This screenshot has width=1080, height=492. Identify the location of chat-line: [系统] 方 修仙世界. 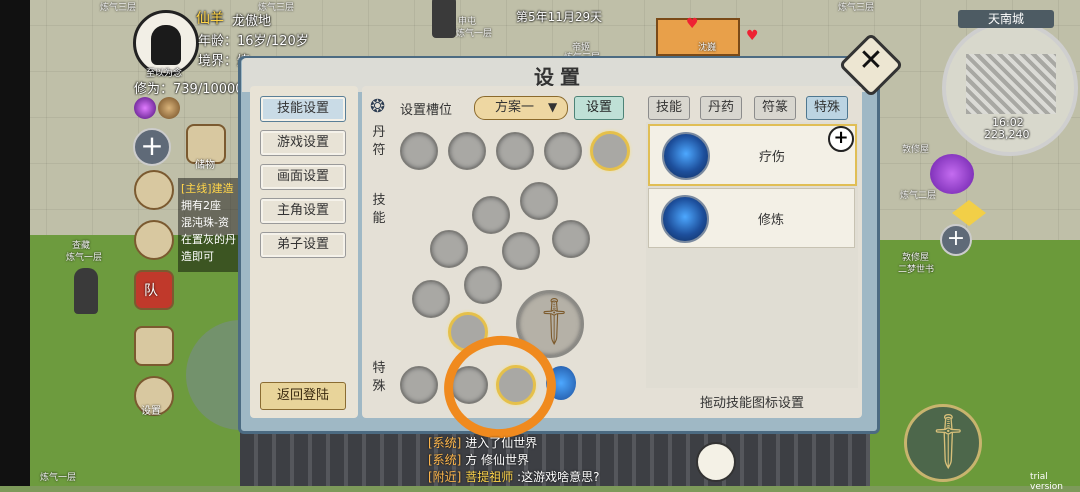
(478, 459).